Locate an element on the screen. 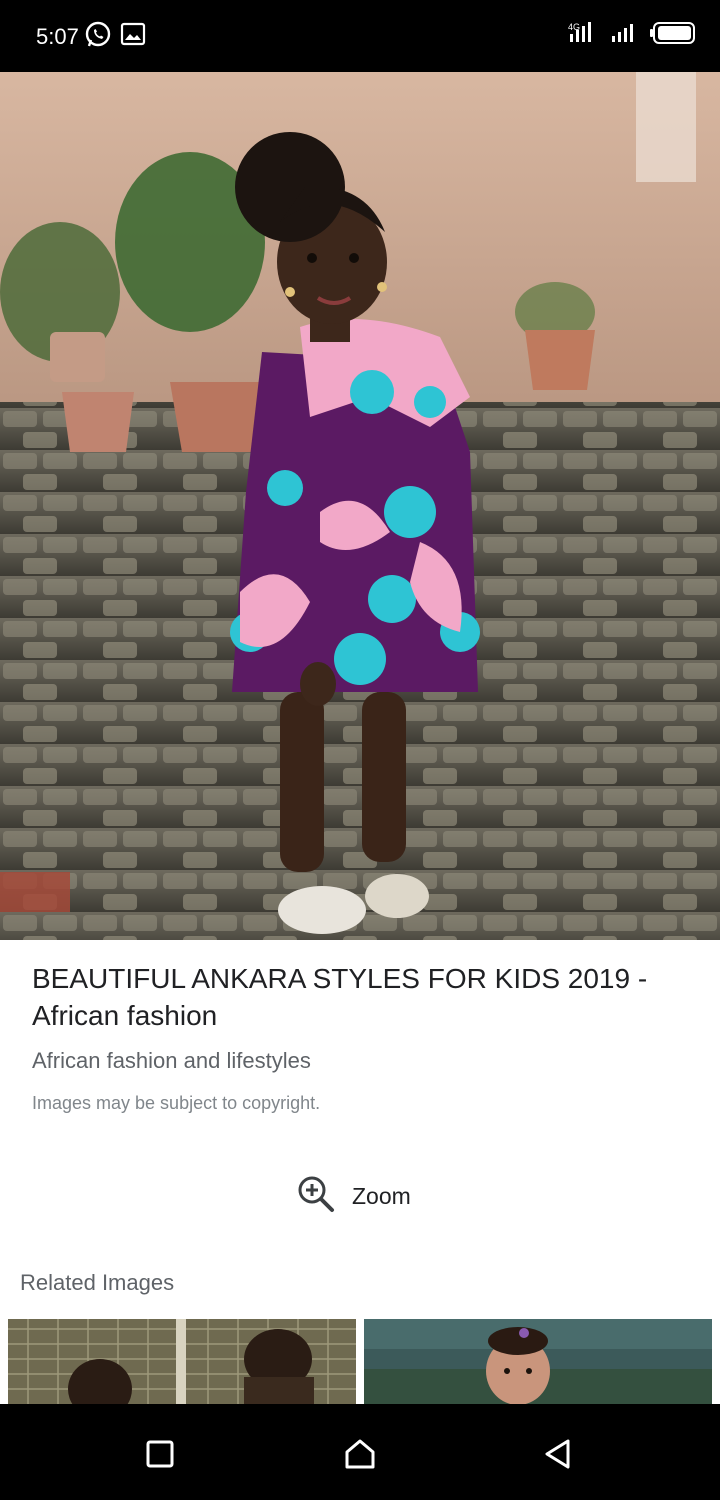  related-images-heading: Related Images is located at coordinates (97, 1282).